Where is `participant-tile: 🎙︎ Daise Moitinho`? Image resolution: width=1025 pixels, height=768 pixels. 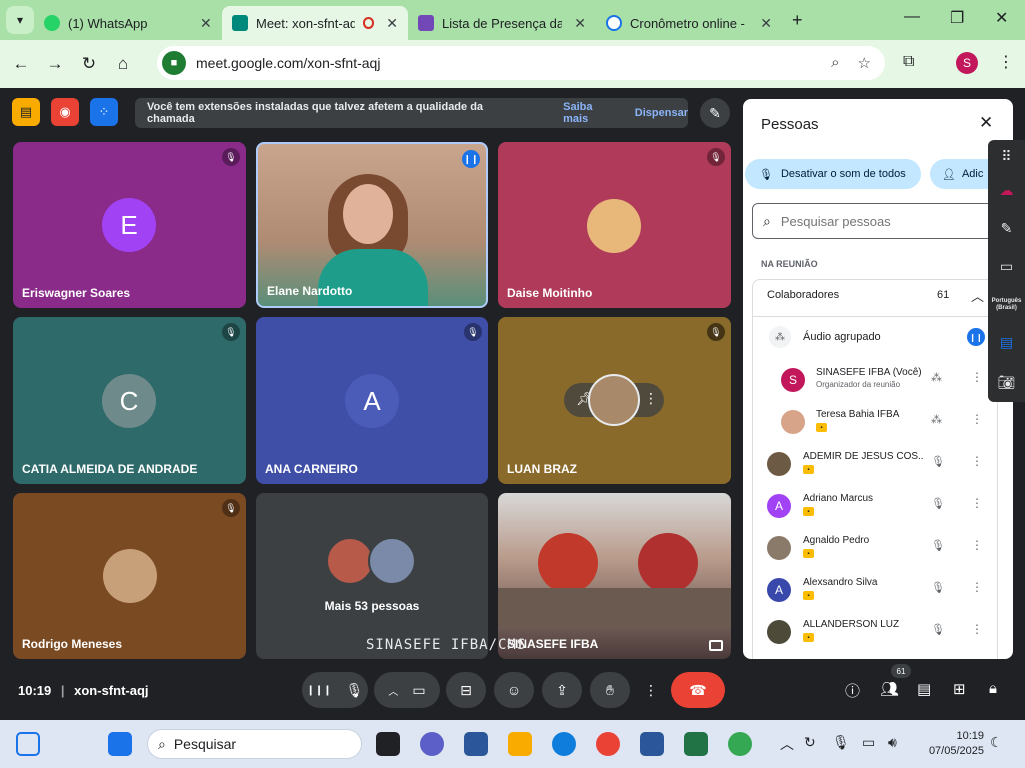
participant-tile: 🎙︎ Daise Moitinho is located at coordinates (614, 225).